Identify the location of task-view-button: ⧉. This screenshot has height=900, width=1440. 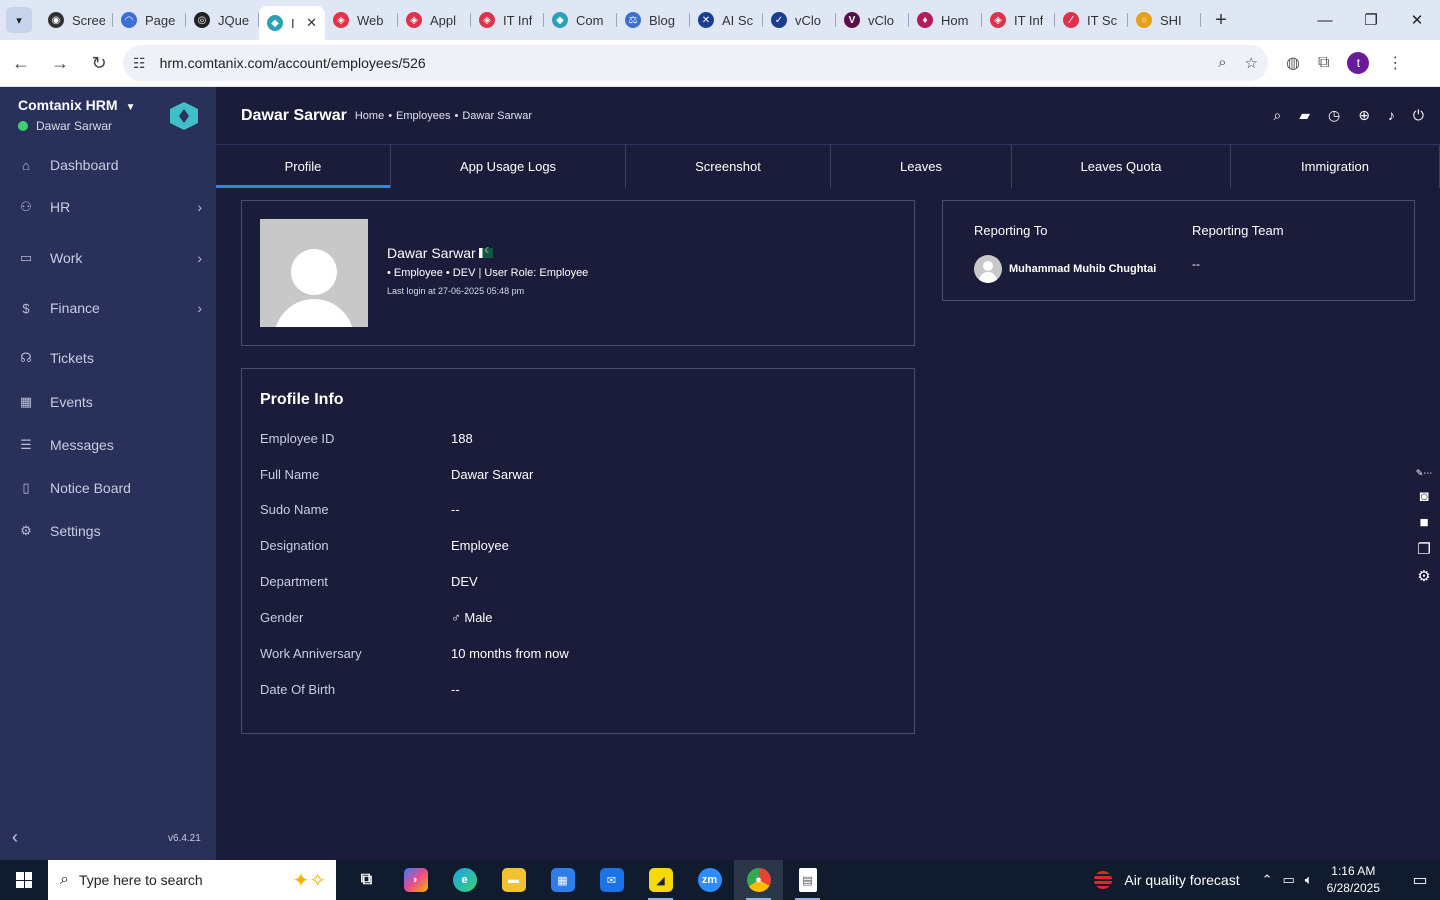
(366, 880).